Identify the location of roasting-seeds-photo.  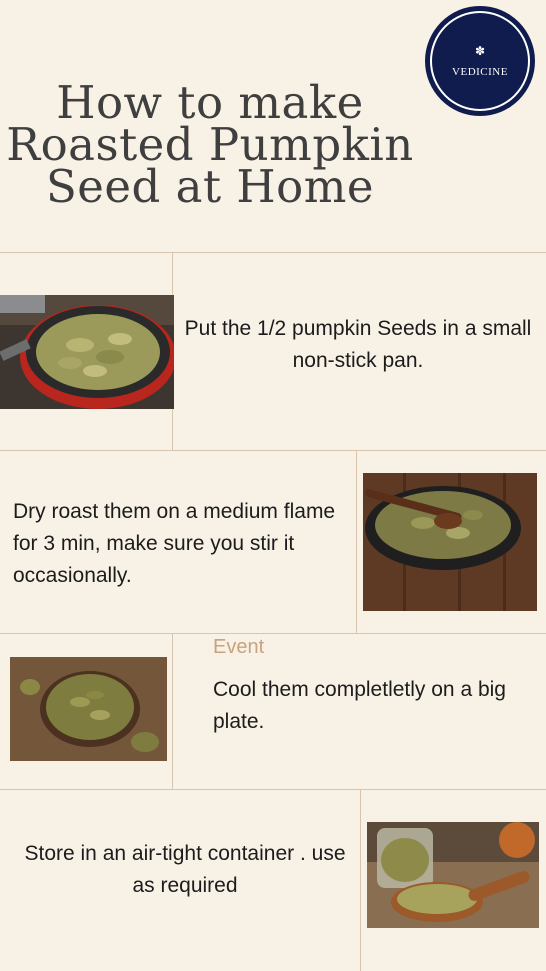
(450, 542).